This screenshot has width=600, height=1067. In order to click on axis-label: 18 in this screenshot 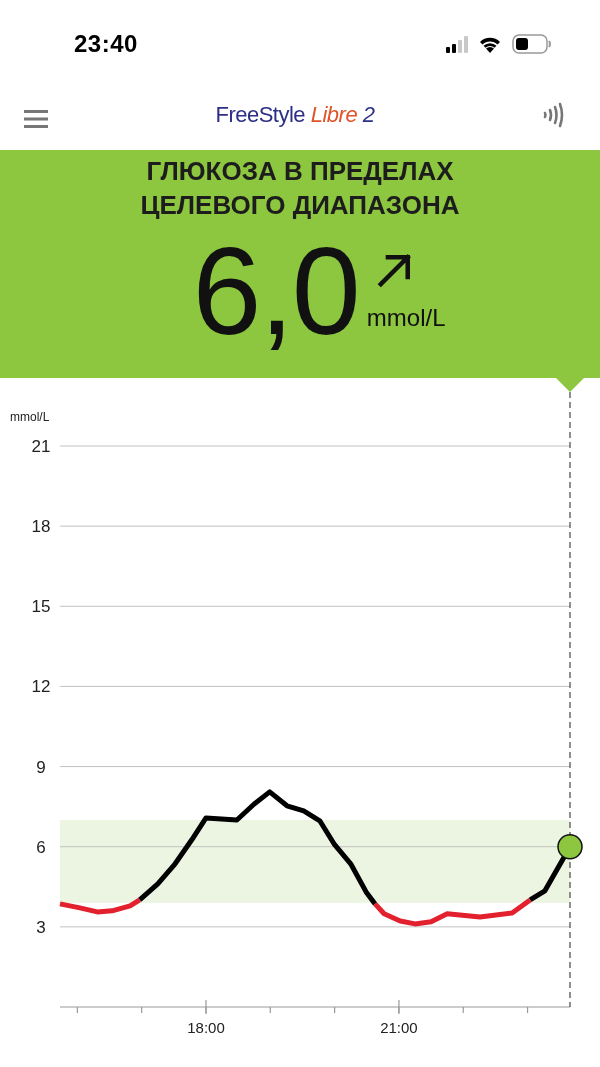, I will do `click(41, 527)`.